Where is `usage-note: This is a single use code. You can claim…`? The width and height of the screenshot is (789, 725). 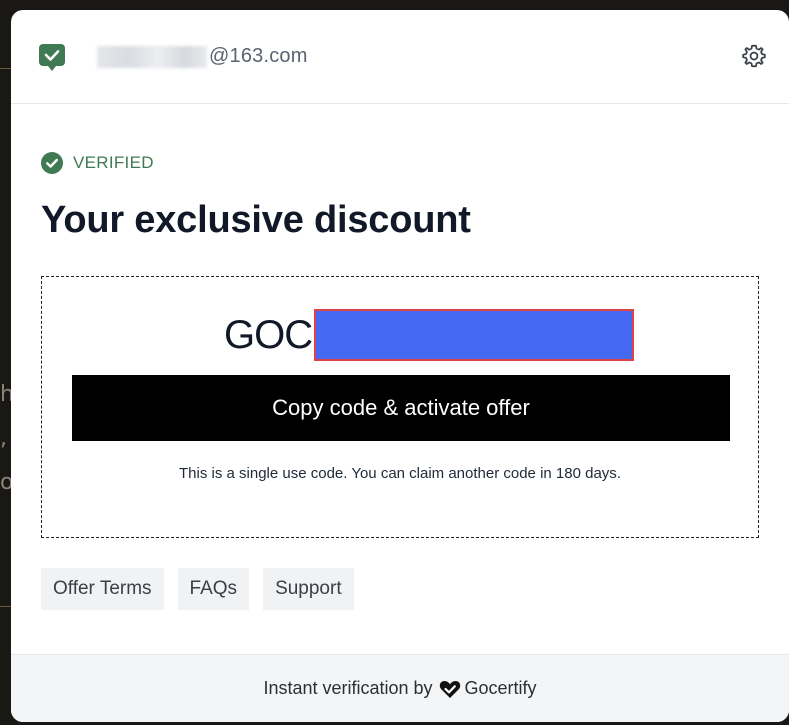 usage-note: This is a single use code. You can claim… is located at coordinates (400, 473).